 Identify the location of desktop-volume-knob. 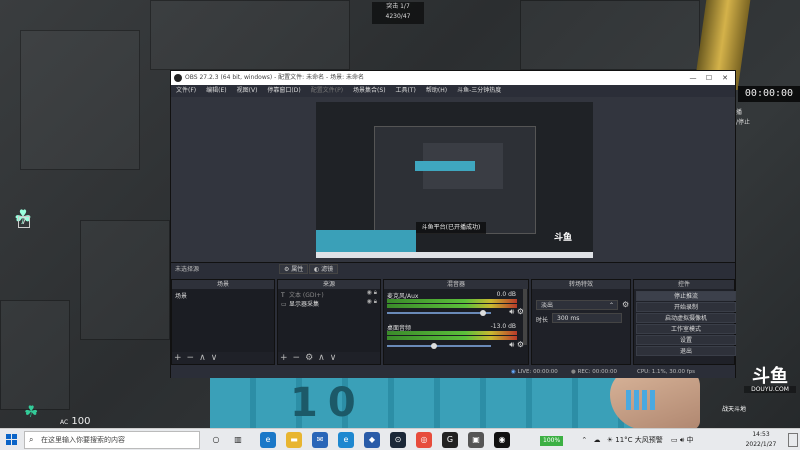
(433, 346).